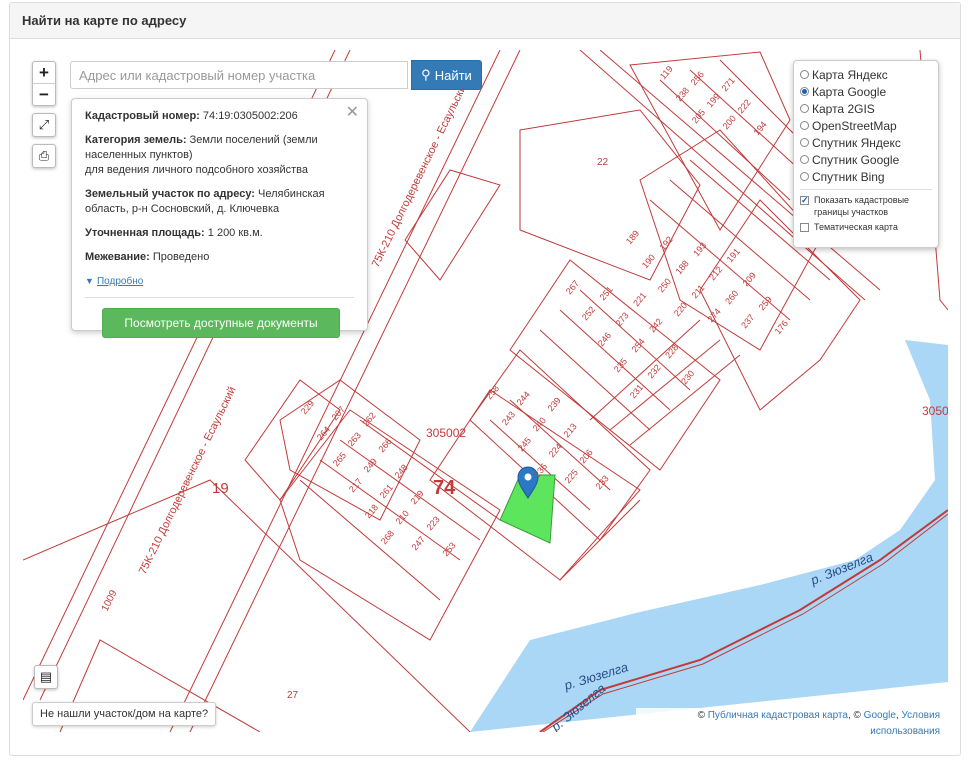 The image size is (970, 768). Describe the element at coordinates (605, 293) in the screenshot. I see `plot-number-label: 251` at that location.